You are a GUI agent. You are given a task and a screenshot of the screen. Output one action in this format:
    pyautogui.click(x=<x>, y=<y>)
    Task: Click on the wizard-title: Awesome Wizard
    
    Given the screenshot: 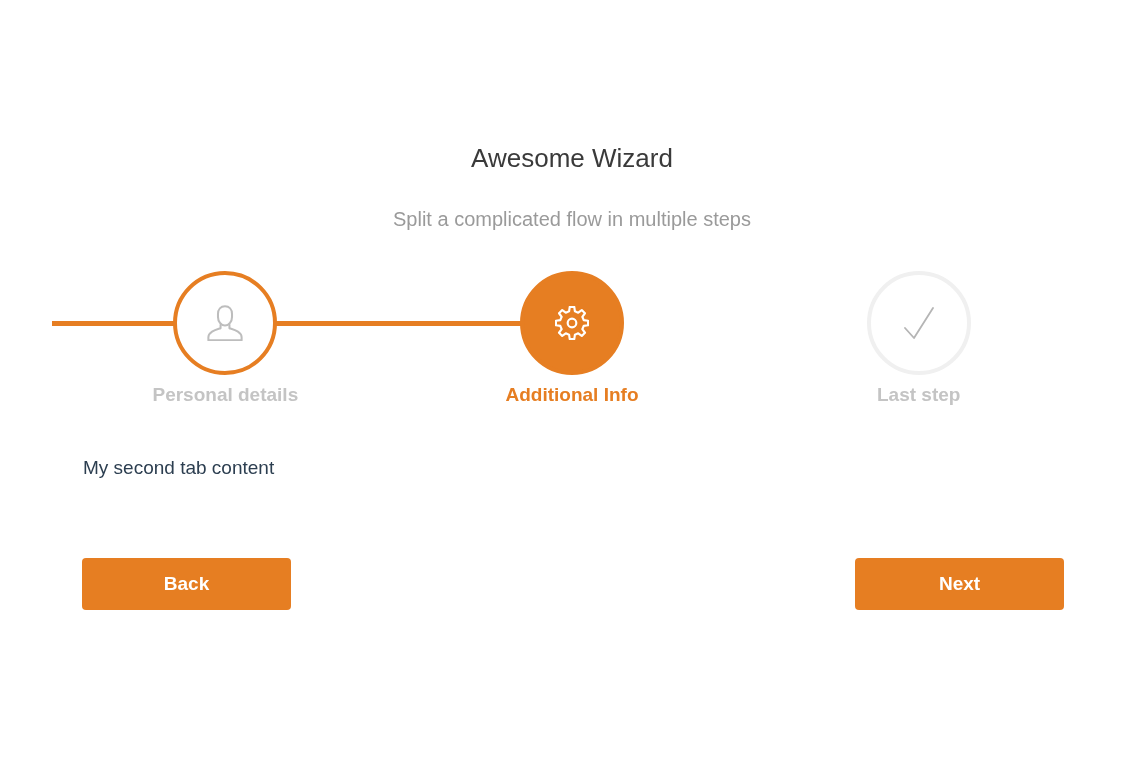 What is the action you would take?
    pyautogui.click(x=572, y=158)
    